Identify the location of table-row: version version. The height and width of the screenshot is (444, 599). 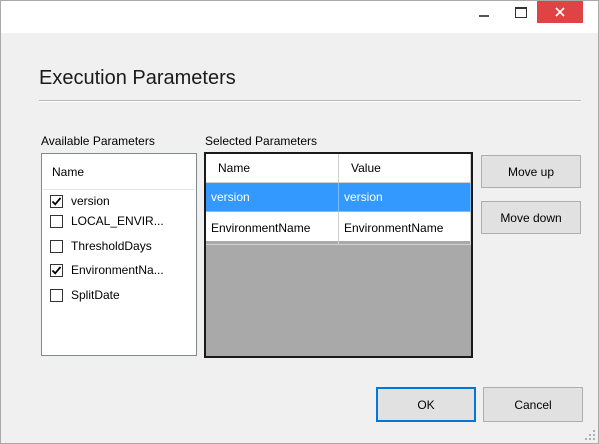
(338, 197).